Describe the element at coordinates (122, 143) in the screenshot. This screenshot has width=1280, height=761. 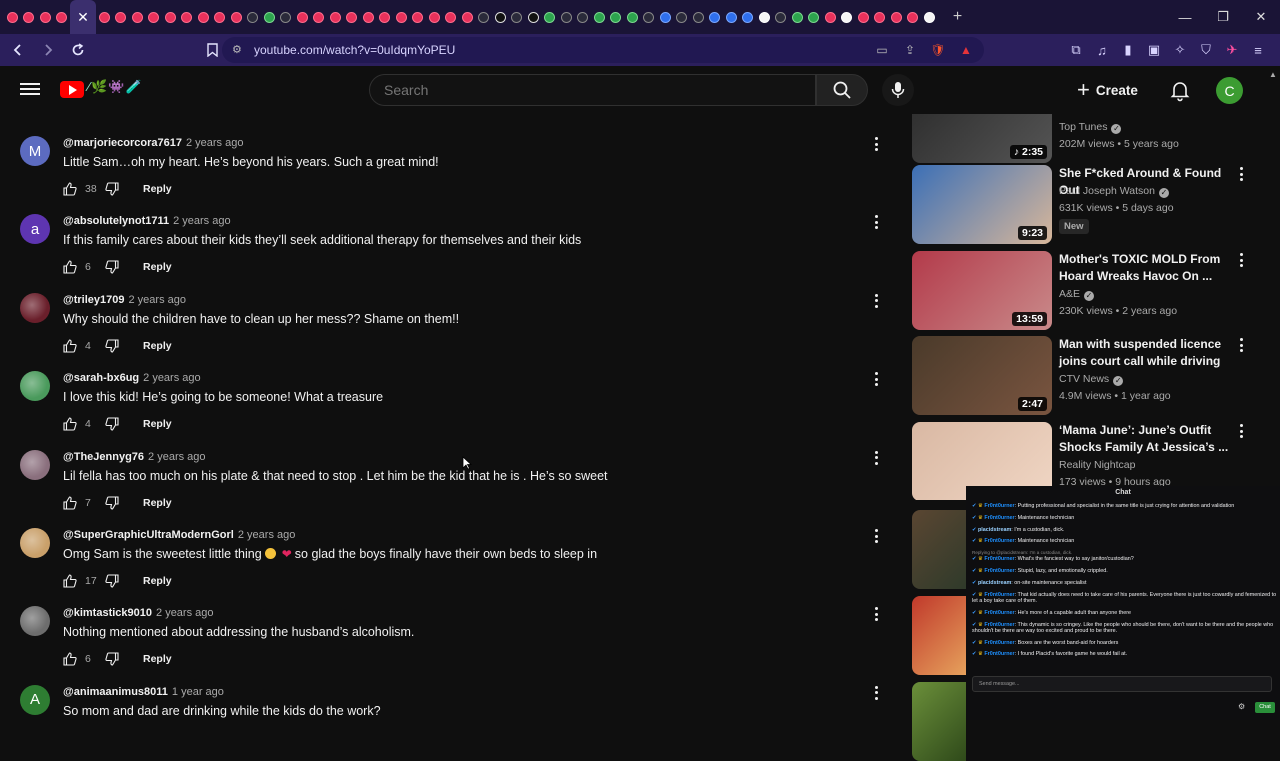
I see `comment-author: @marjoriecorcora7617` at that location.